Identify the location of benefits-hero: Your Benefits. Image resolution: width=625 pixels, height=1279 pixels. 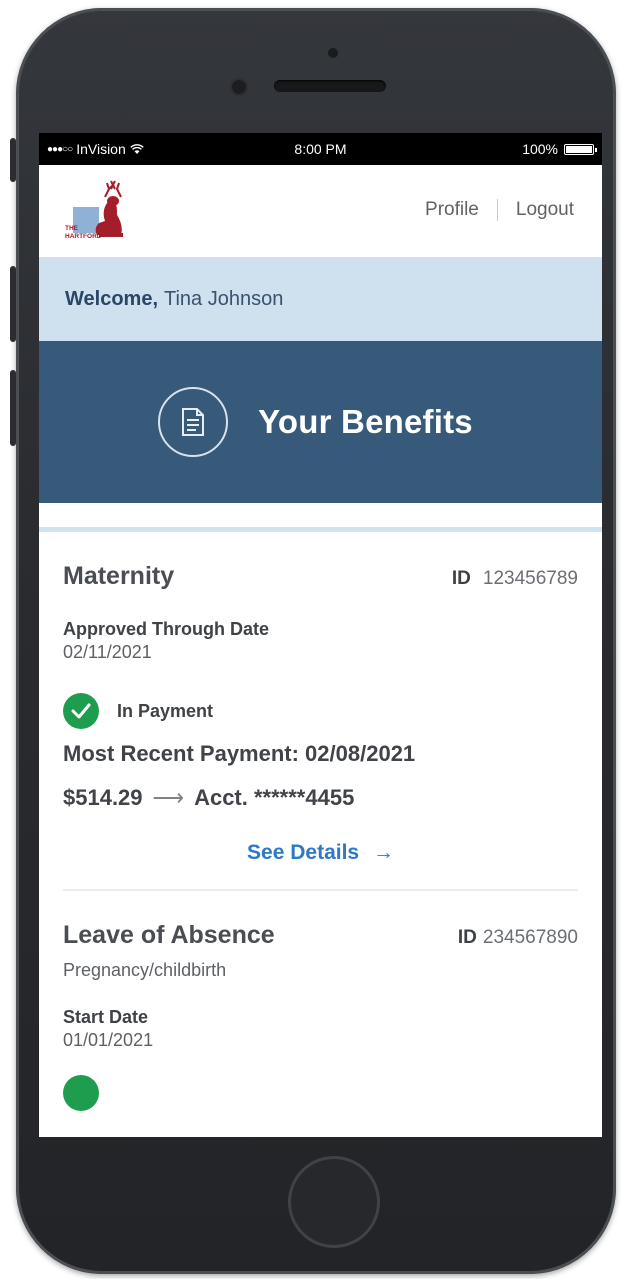
(320, 422).